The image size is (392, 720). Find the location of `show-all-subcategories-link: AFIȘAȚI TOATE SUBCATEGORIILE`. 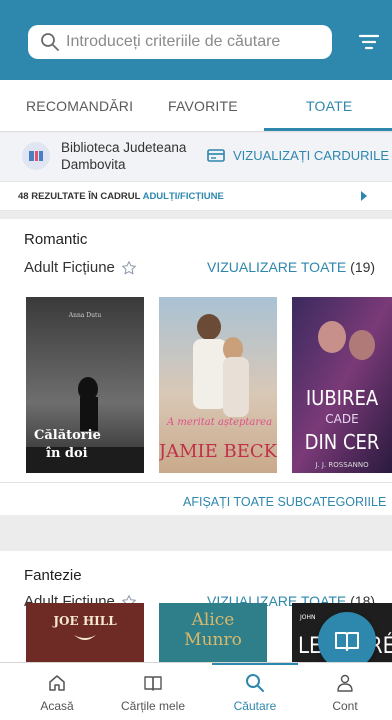

show-all-subcategories-link: AFIȘAȚI TOATE SUBCATEGORIILE is located at coordinates (284, 502).